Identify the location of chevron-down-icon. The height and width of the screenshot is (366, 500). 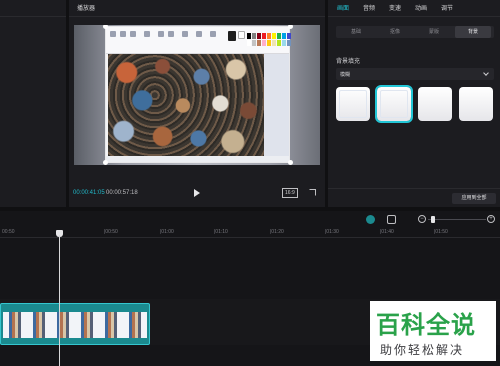
(486, 73).